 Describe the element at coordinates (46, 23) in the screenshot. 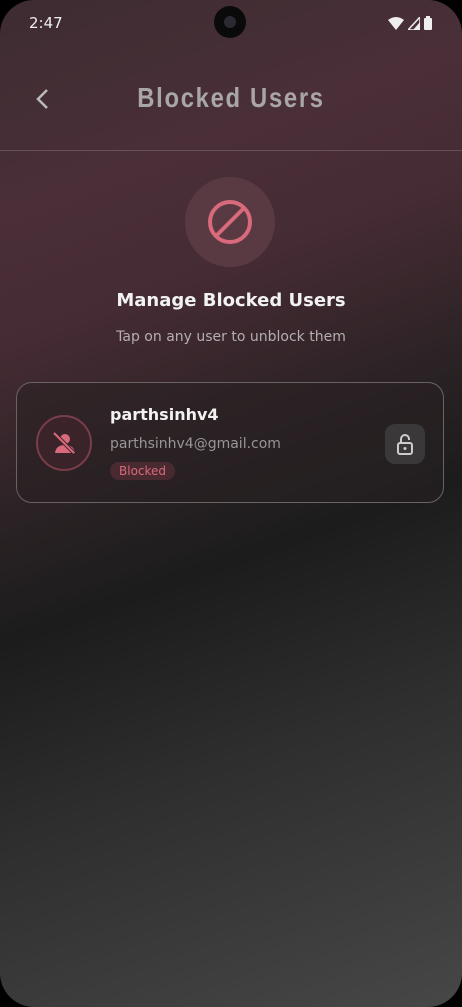

I see `status-time: 2:47` at that location.